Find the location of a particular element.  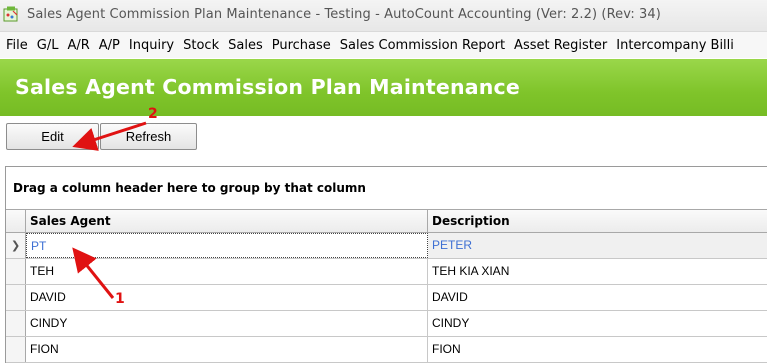

cell-sales-agent: DAVID is located at coordinates (227, 297).